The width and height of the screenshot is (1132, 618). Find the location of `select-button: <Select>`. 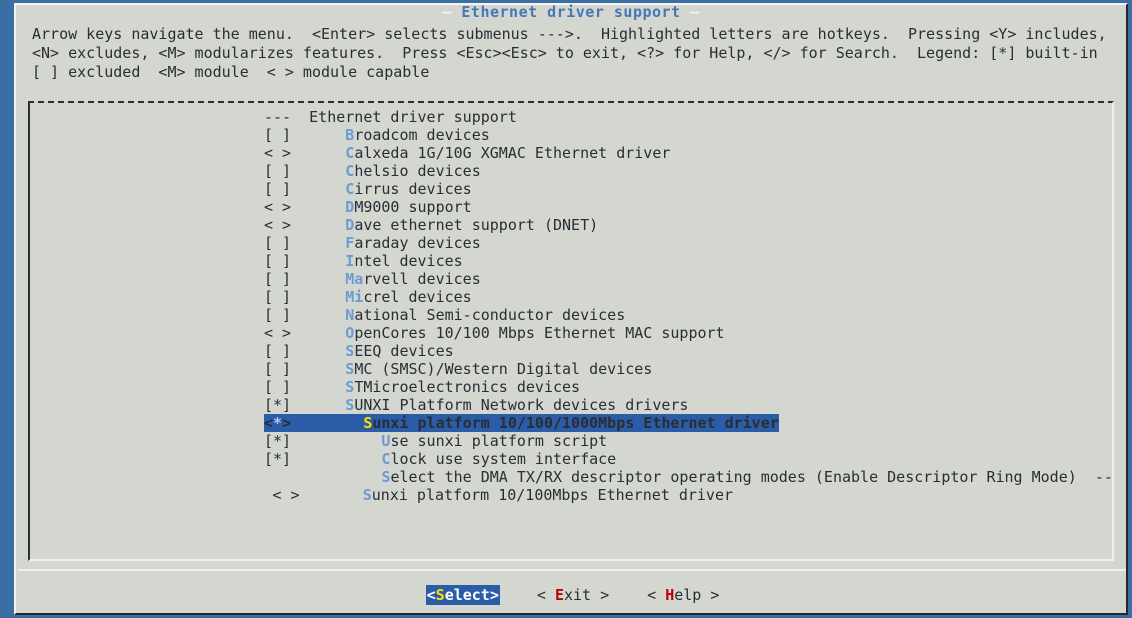

select-button: <Select> is located at coordinates (462, 595).